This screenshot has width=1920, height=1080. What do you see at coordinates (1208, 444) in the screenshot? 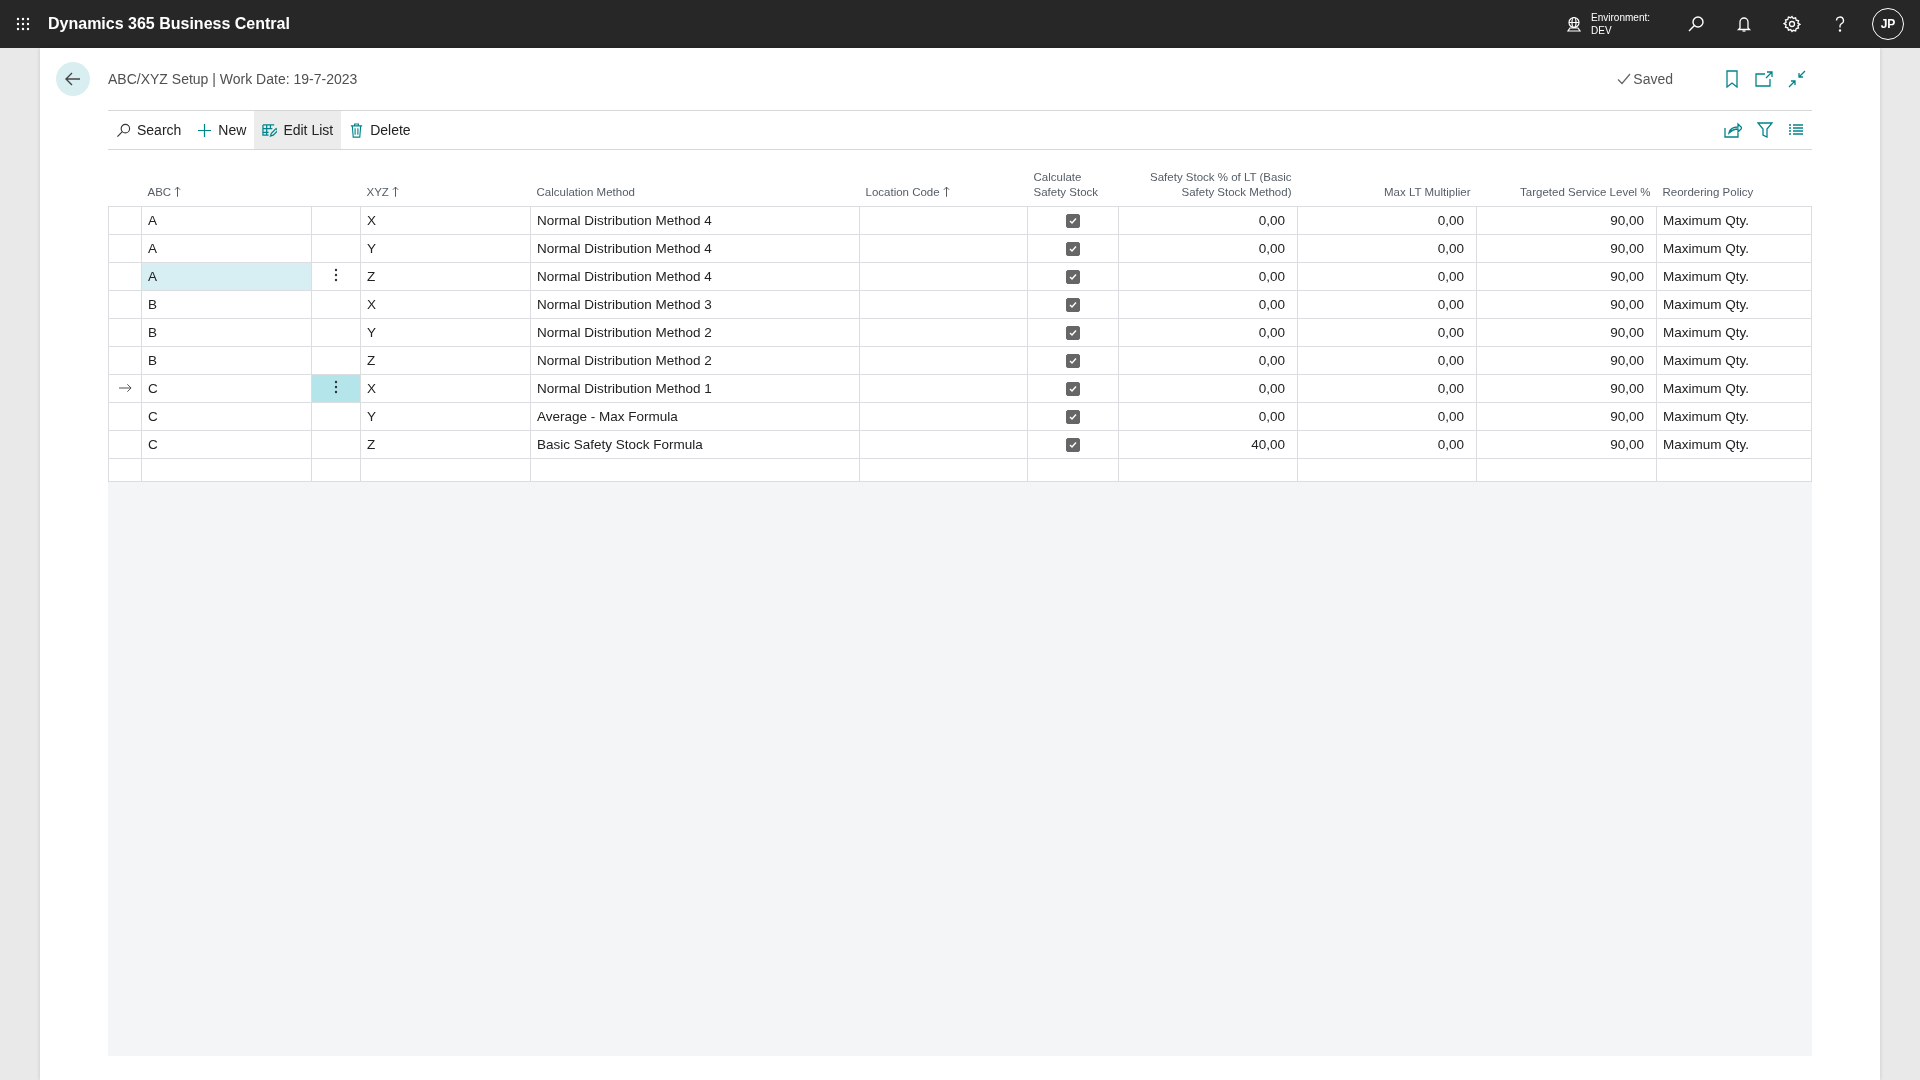
I see `table-cell: 40,00` at bounding box center [1208, 444].